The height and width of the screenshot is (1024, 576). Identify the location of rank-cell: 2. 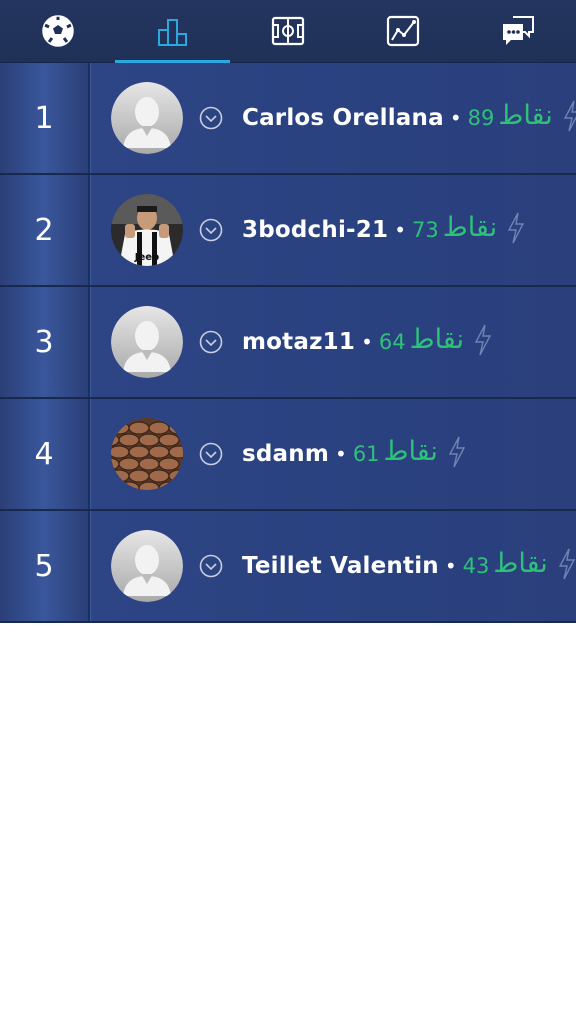
(45, 230).